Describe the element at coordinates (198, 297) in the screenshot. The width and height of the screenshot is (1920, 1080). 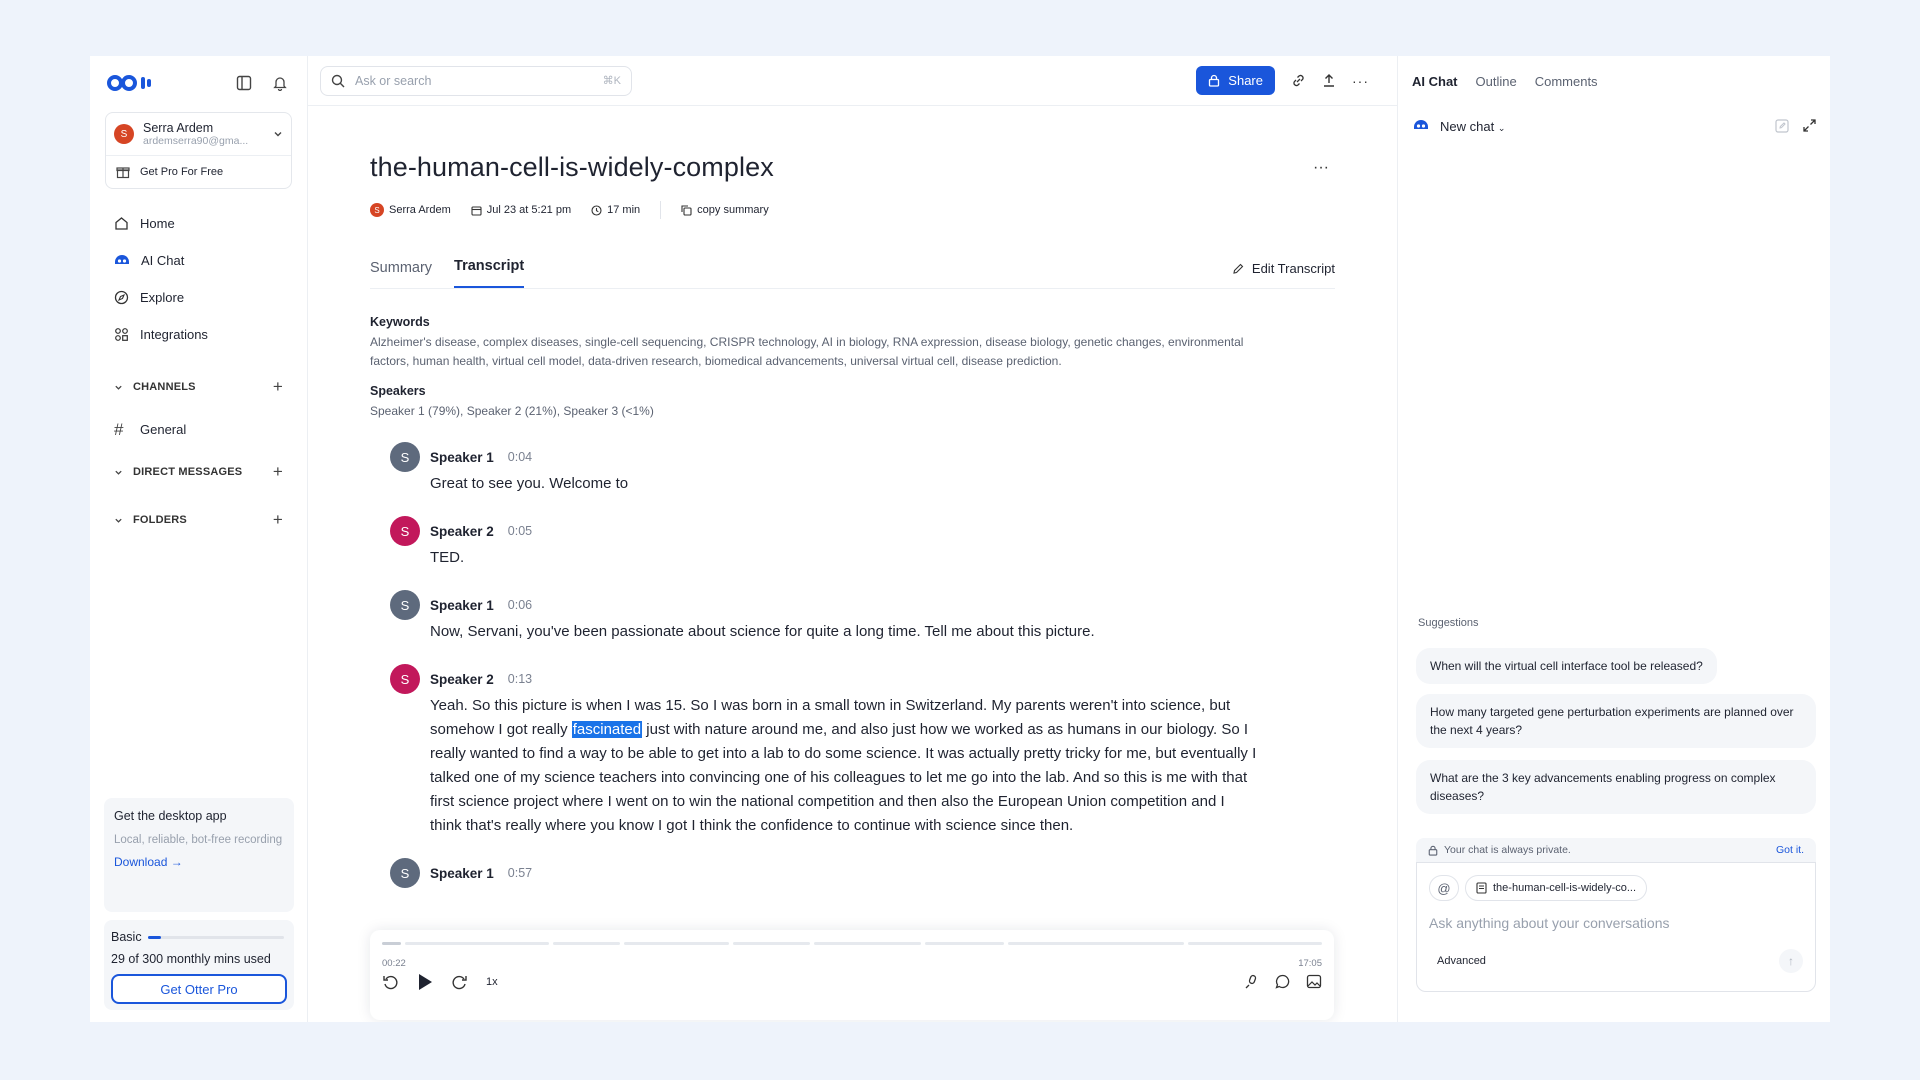
I see `sidebar-item-explore: Explore` at that location.